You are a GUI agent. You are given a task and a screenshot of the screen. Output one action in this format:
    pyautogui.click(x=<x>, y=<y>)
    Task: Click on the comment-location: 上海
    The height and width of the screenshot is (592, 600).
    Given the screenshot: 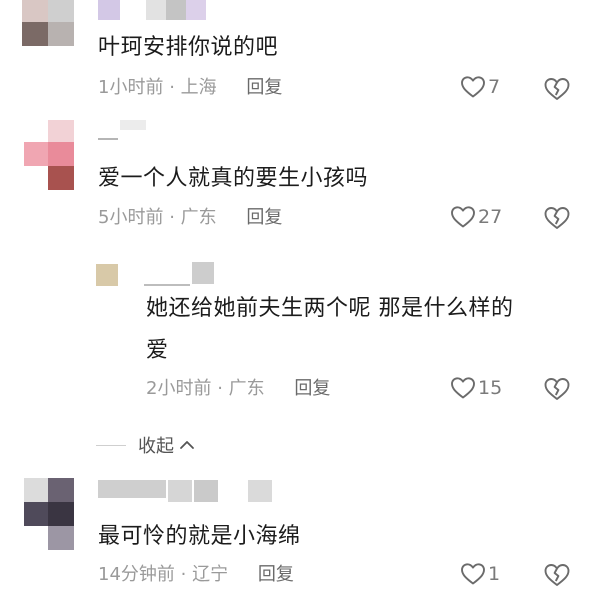 What is the action you would take?
    pyautogui.click(x=198, y=87)
    